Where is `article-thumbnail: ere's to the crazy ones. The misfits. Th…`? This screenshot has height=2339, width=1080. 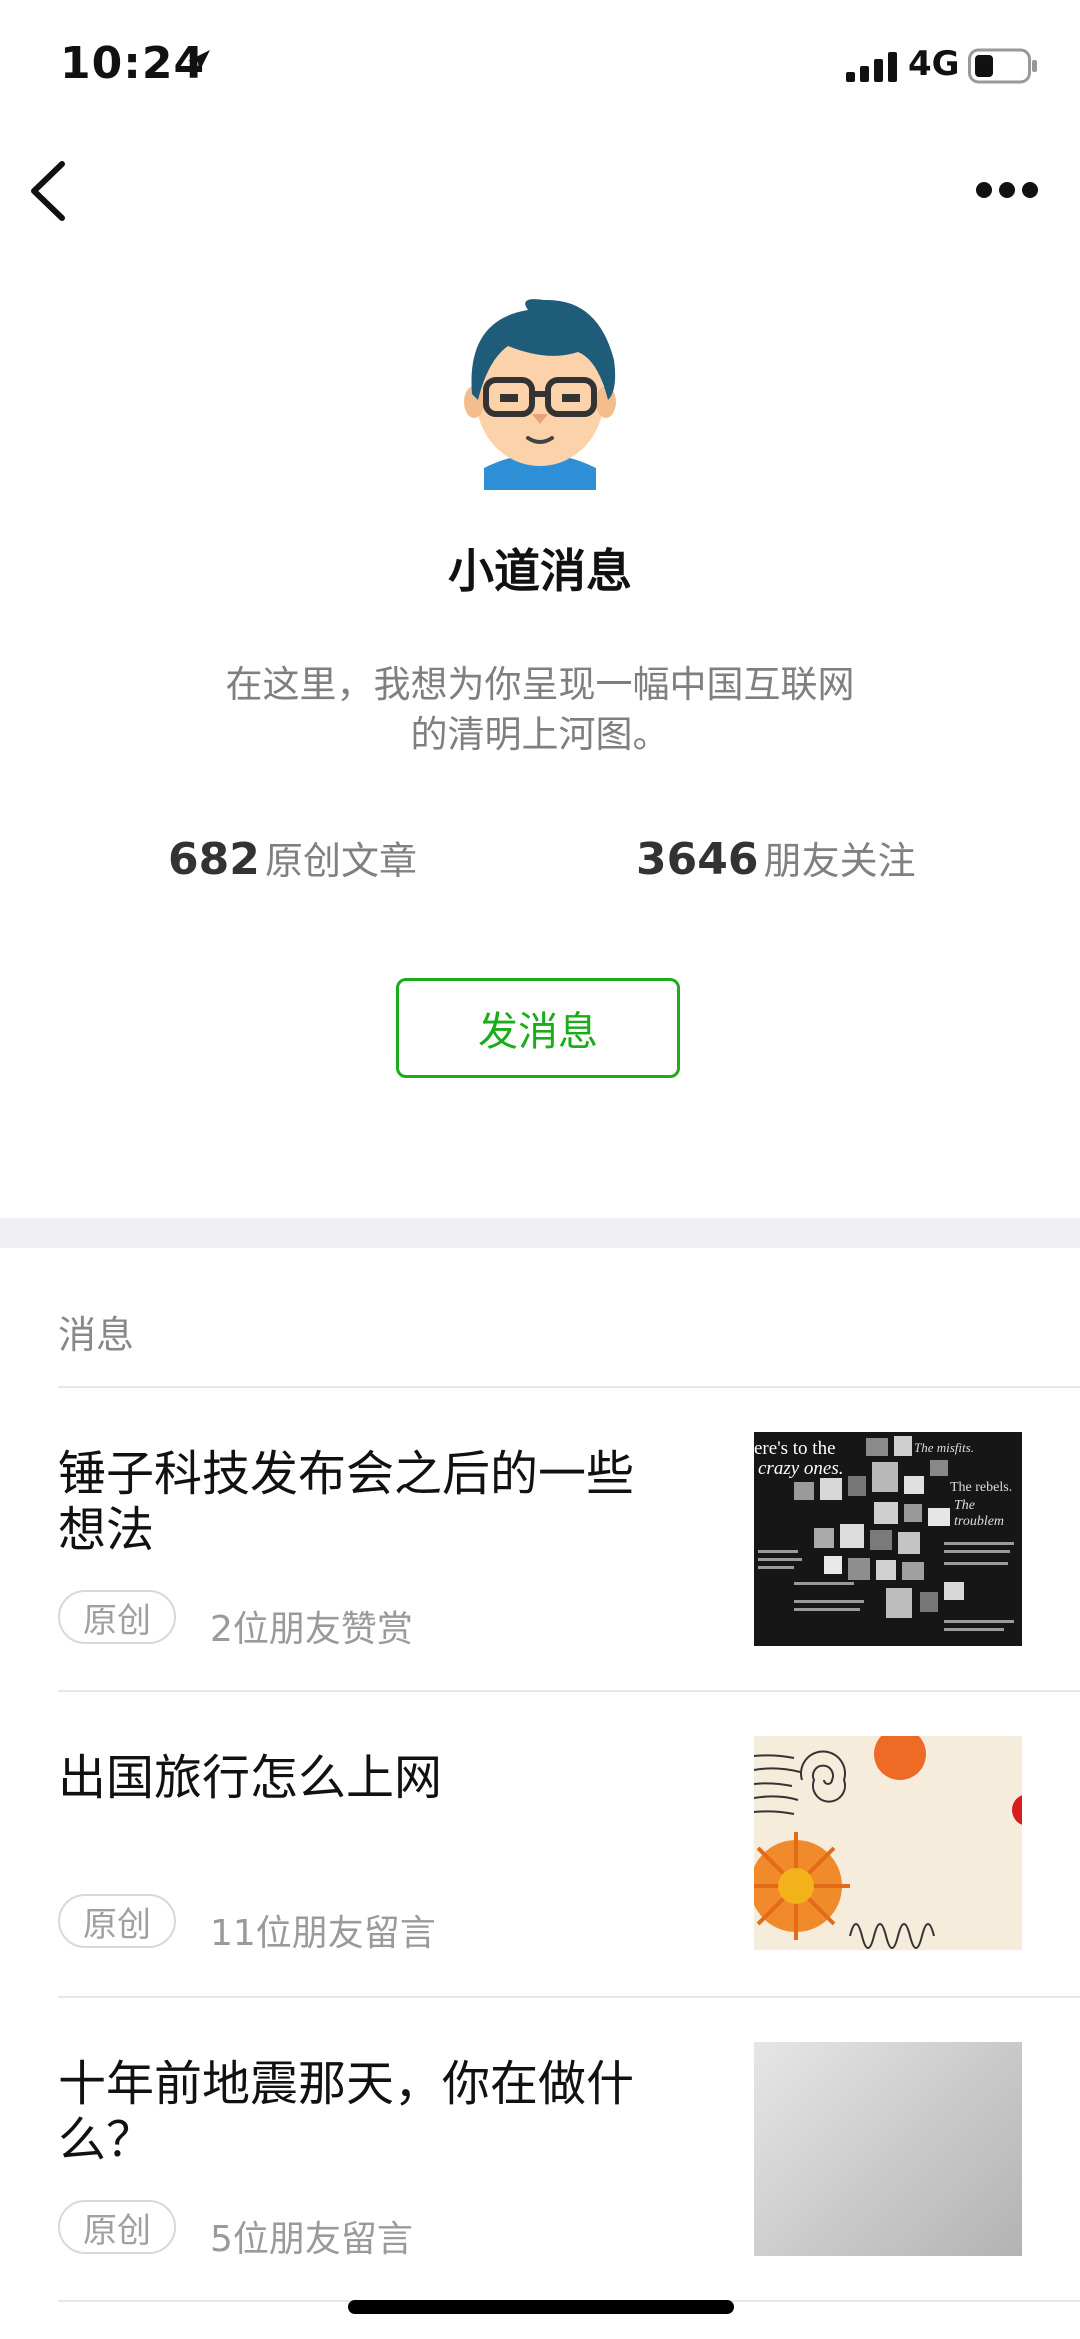
article-thumbnail: ere's to the crazy ones. The misfits. Th… is located at coordinates (888, 1539).